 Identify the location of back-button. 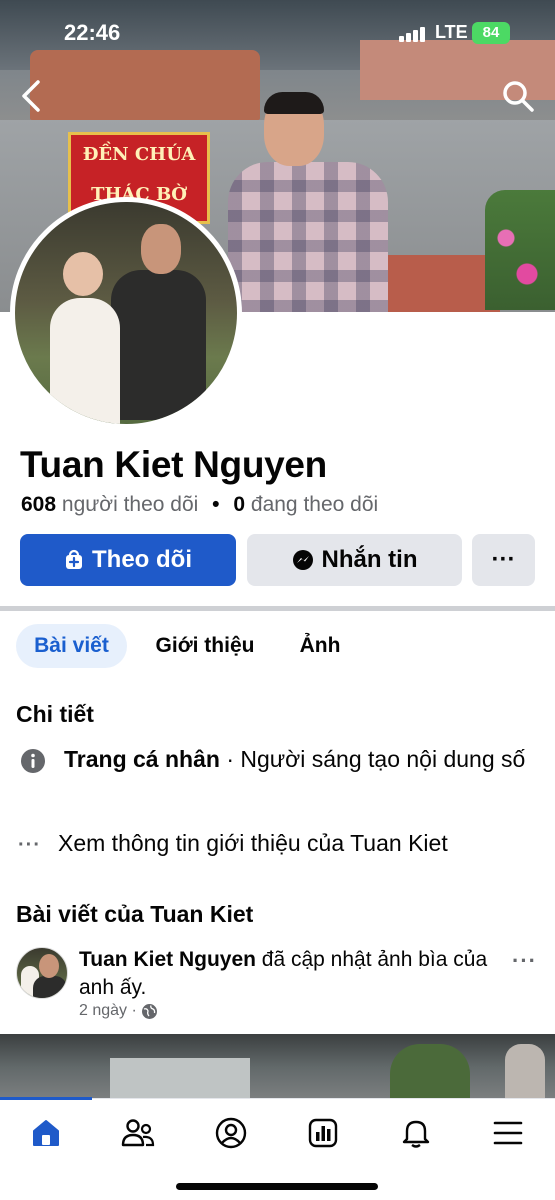
(32, 96).